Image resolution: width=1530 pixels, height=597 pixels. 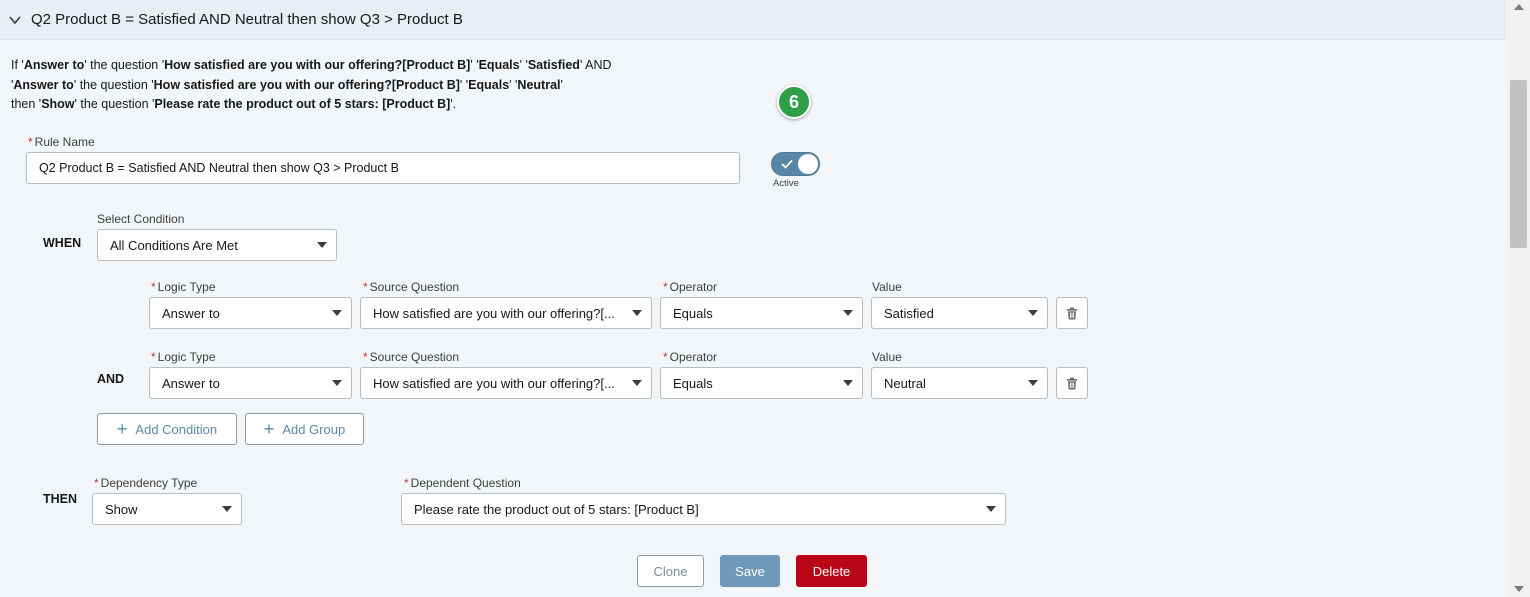 I want to click on scroll-down-arrow-icon, so click(x=1519, y=589).